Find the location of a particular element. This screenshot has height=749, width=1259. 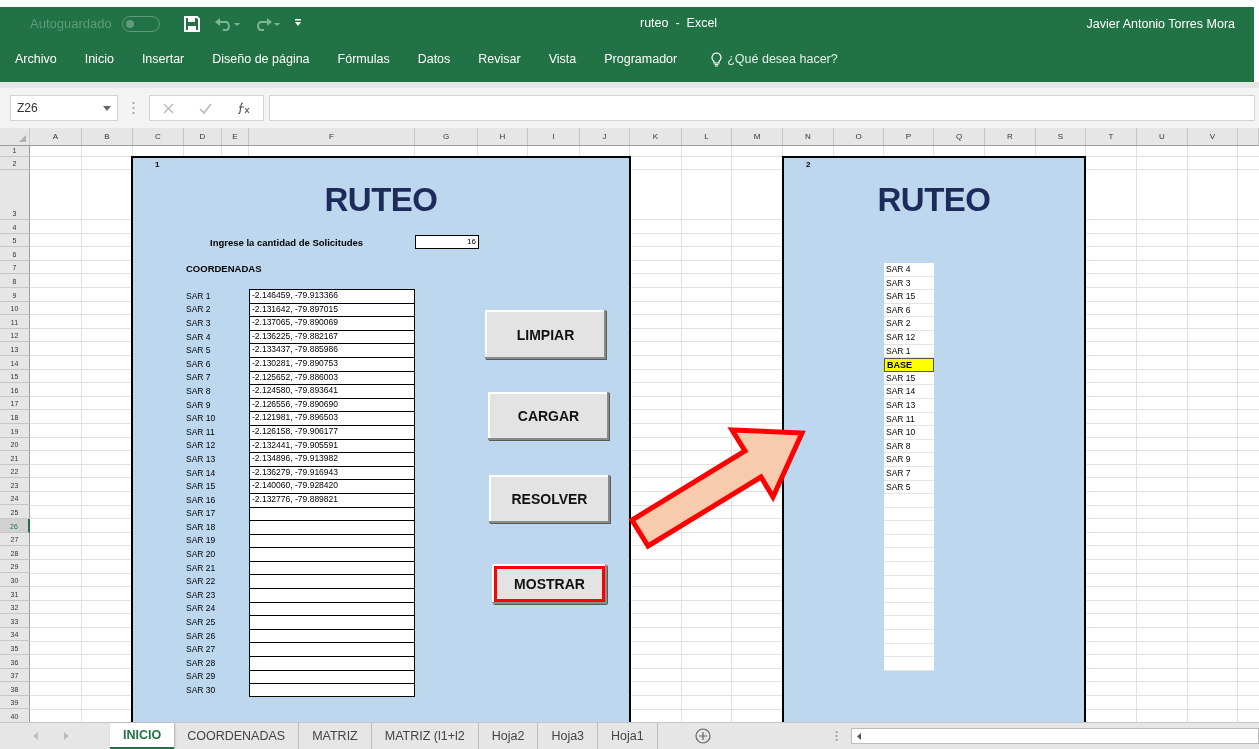

sheet-tab: Hoja3 is located at coordinates (568, 736).